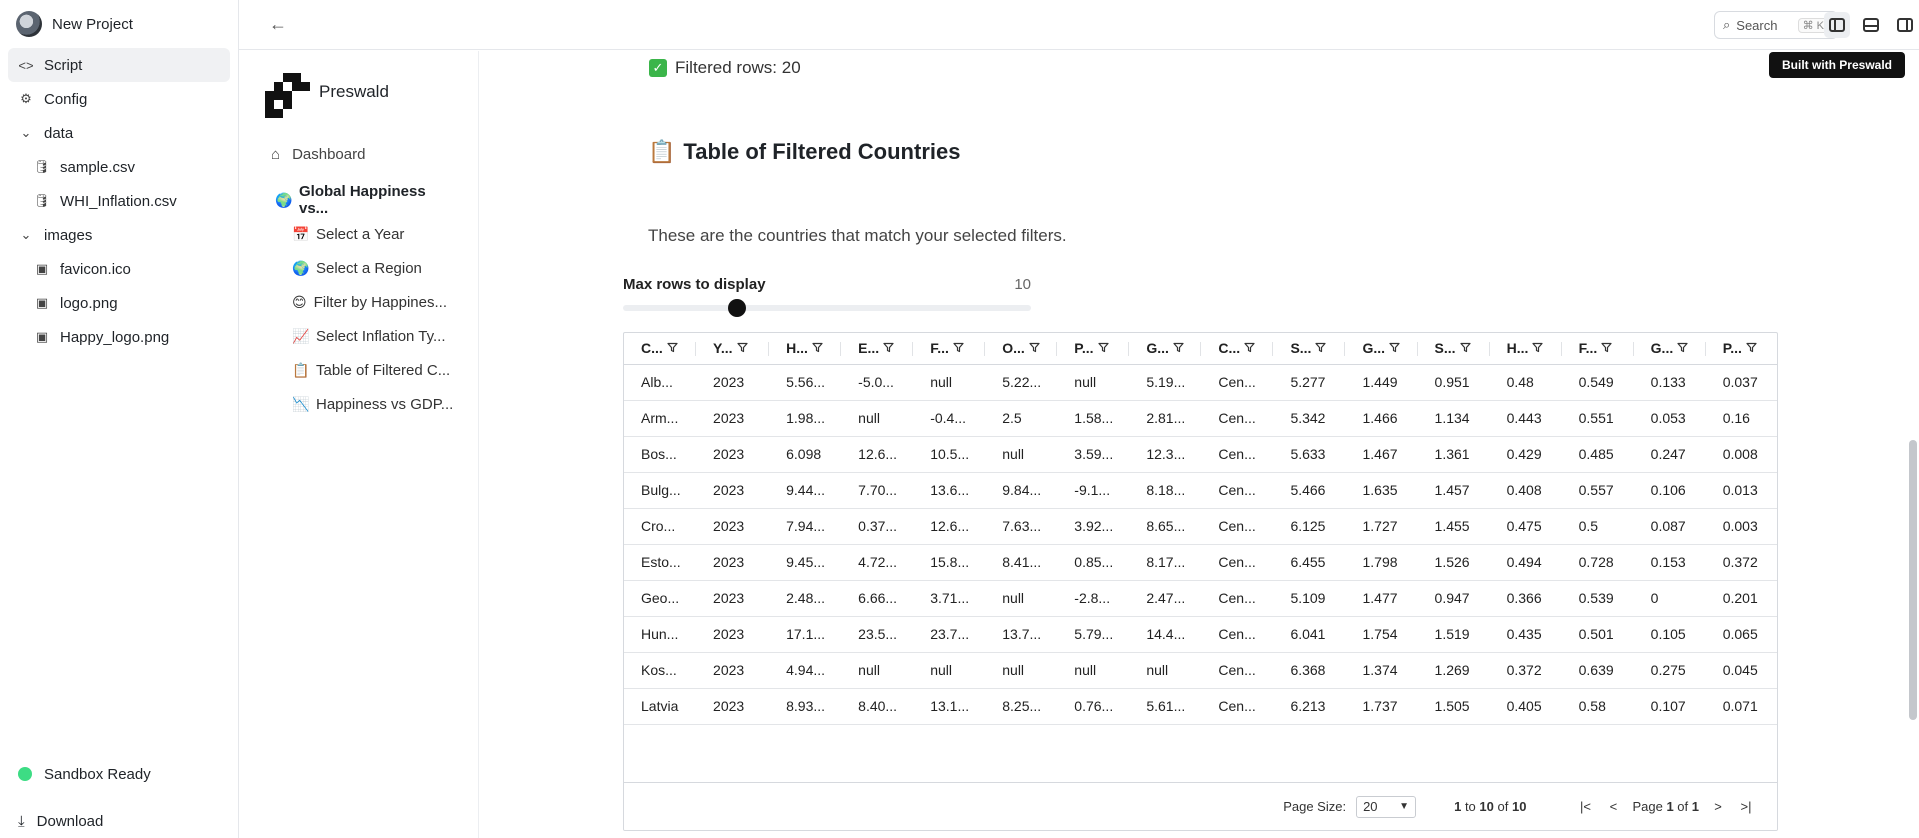 The height and width of the screenshot is (838, 1919). Describe the element at coordinates (358, 92) in the screenshot. I see `brand: Preswald` at that location.